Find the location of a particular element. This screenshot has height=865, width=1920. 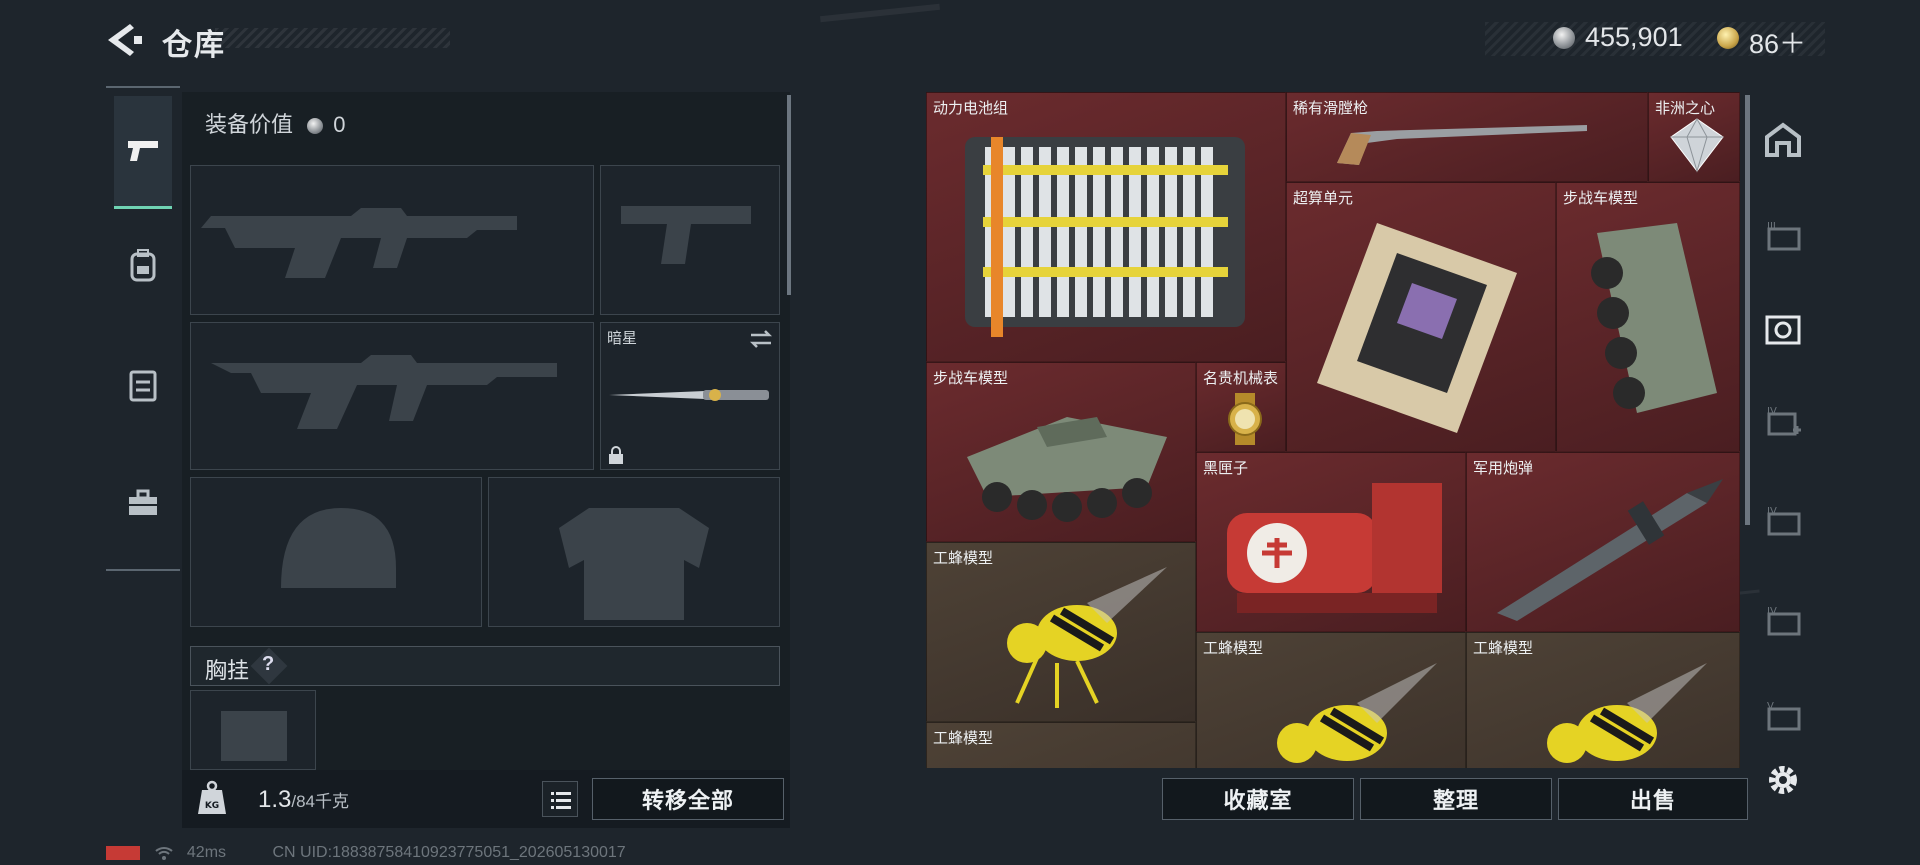

supercomputer-unit-icon is located at coordinates (1417, 328).